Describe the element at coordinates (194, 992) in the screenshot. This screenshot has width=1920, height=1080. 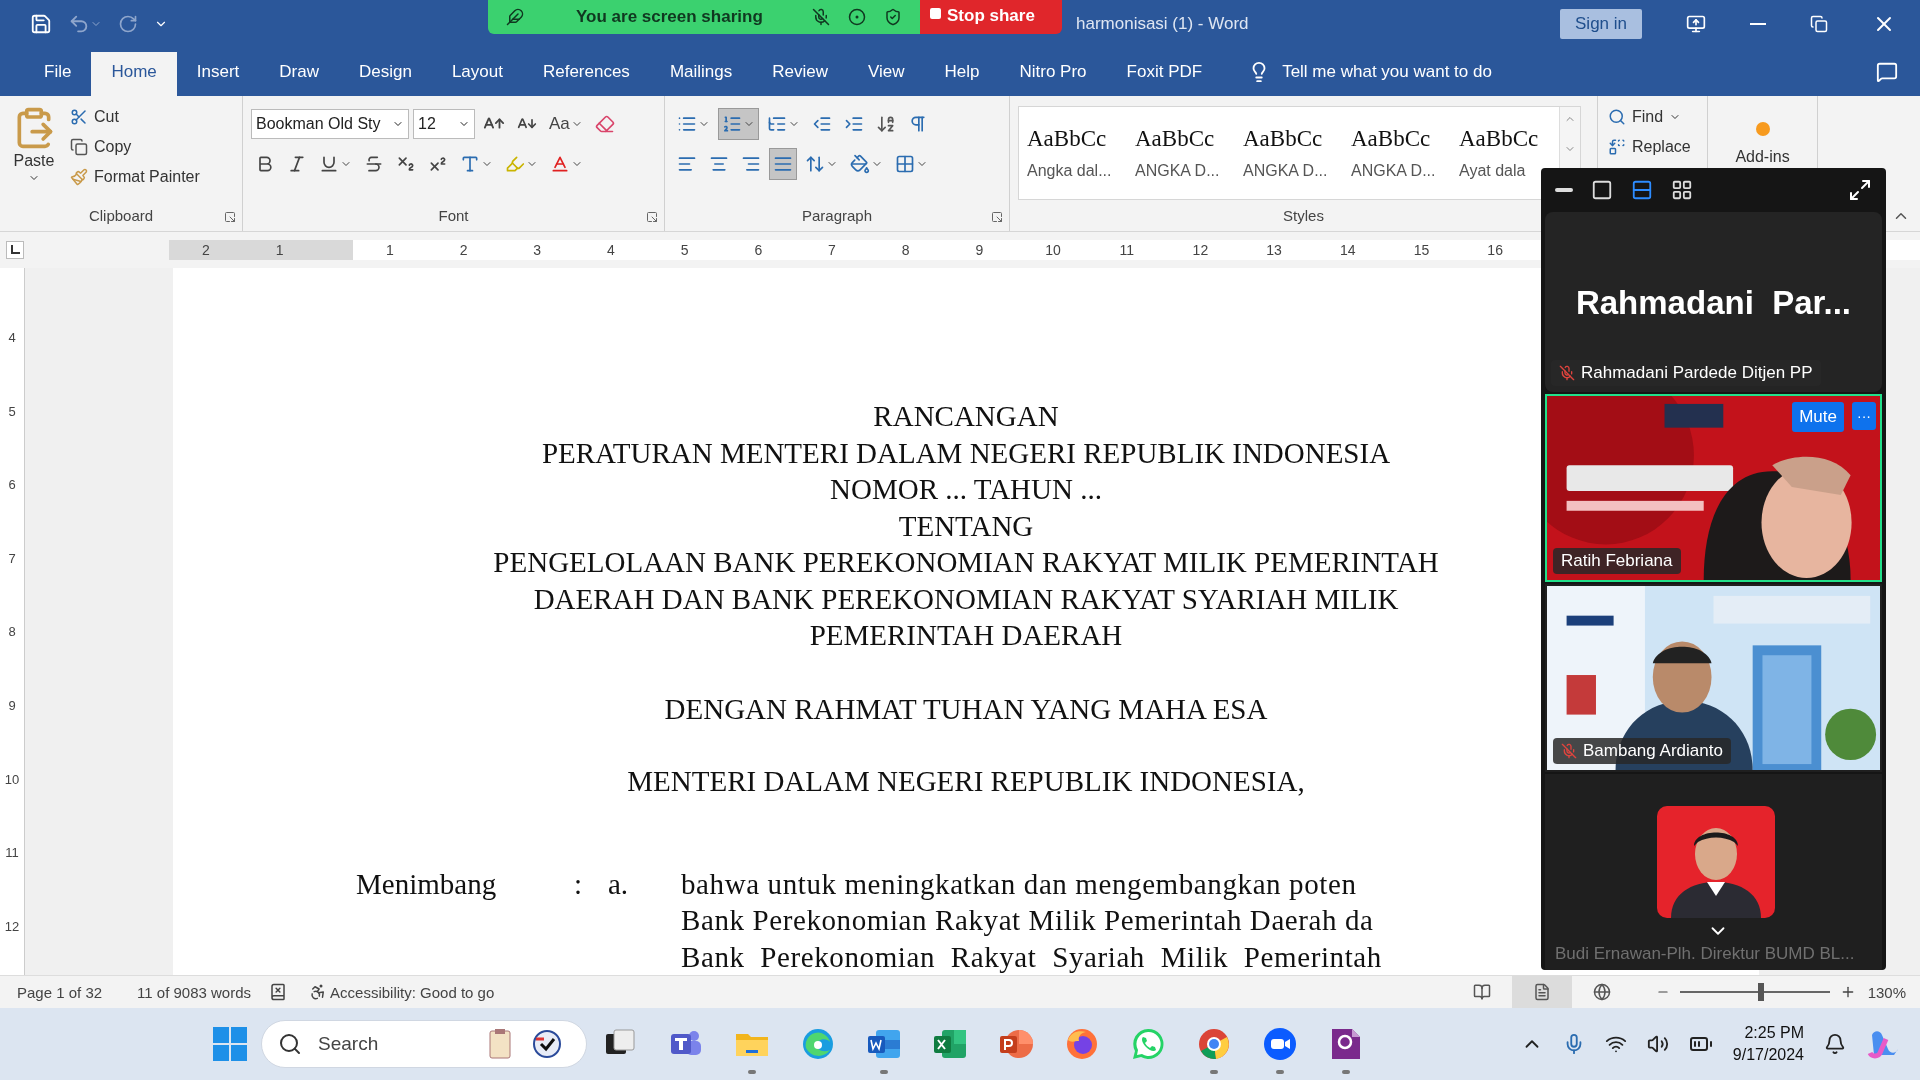
I see `word-count: 11 of 9083 words` at that location.